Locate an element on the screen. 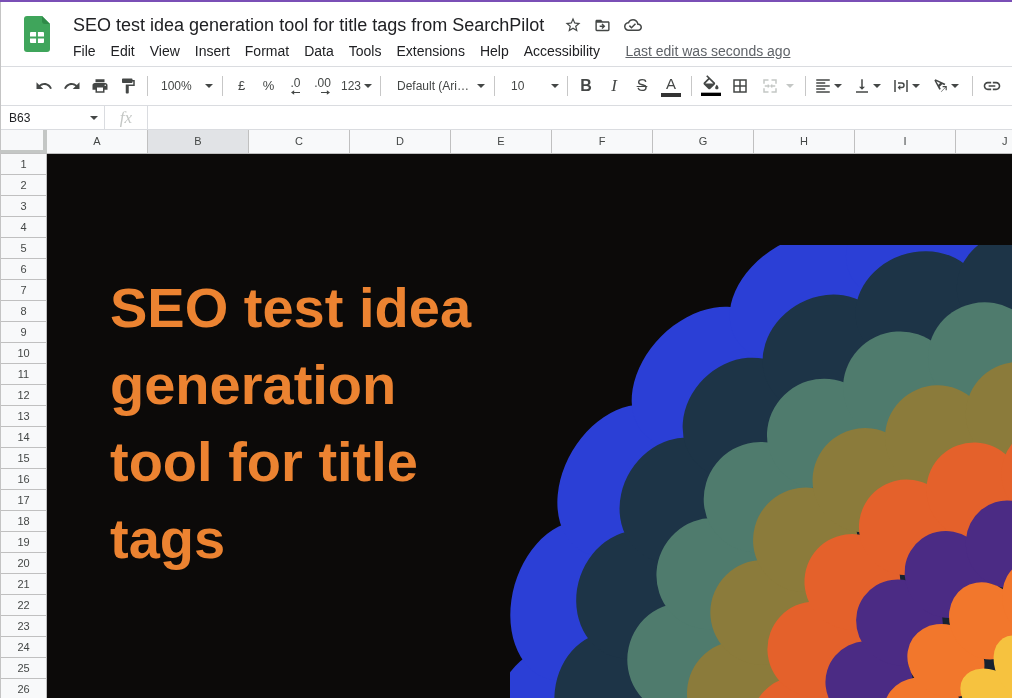  document-title: SEO test idea generation tool for title tags from SearchPilot is located at coordinates (309, 25).